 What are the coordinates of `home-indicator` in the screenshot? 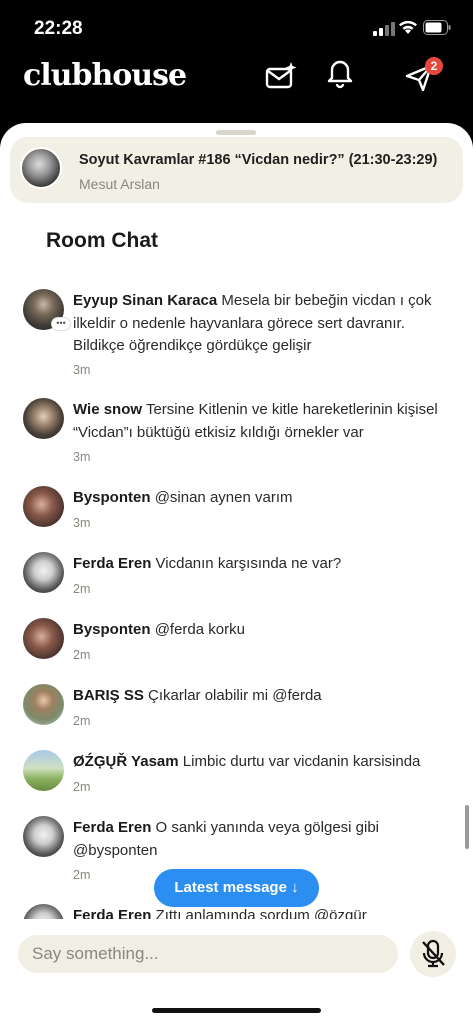 It's located at (236, 1010).